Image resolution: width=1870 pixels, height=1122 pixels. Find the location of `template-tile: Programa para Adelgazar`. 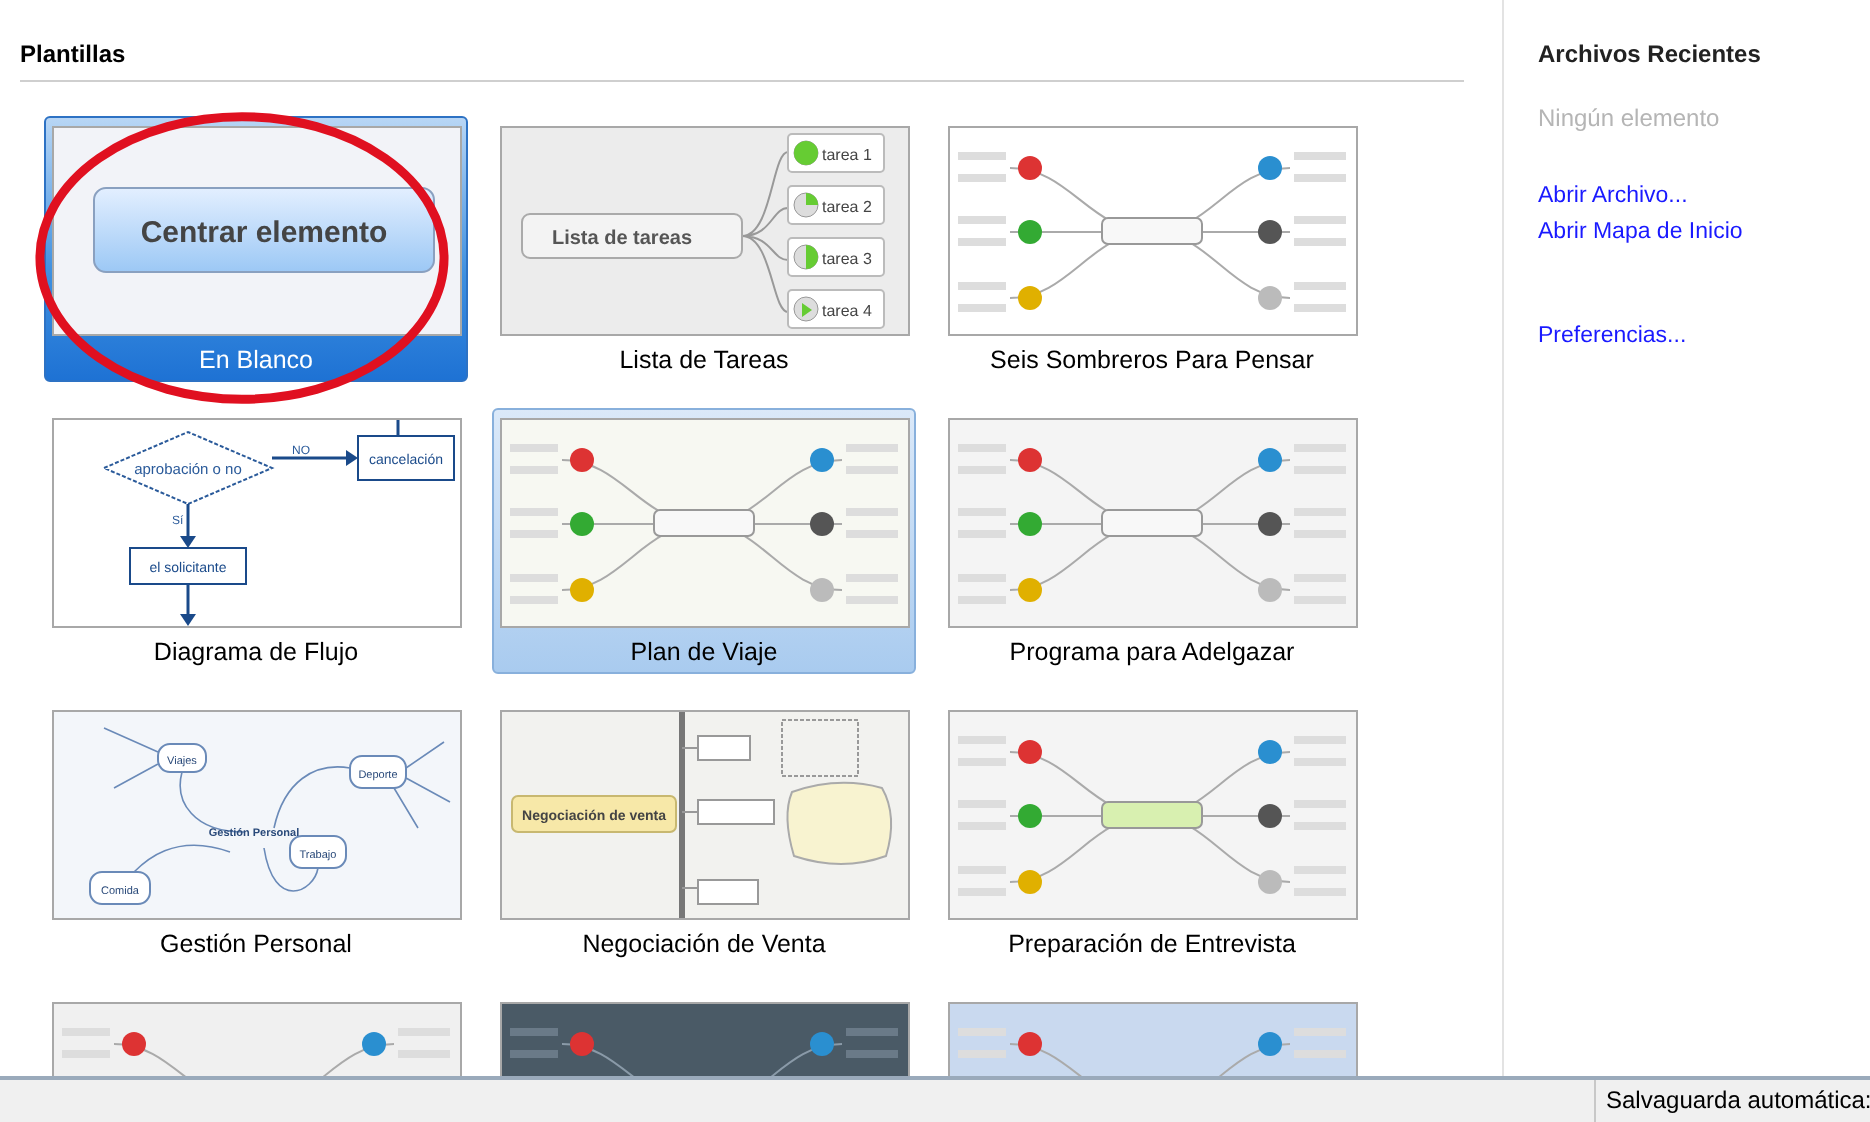

template-tile: Programa para Adelgazar is located at coordinates (1152, 541).